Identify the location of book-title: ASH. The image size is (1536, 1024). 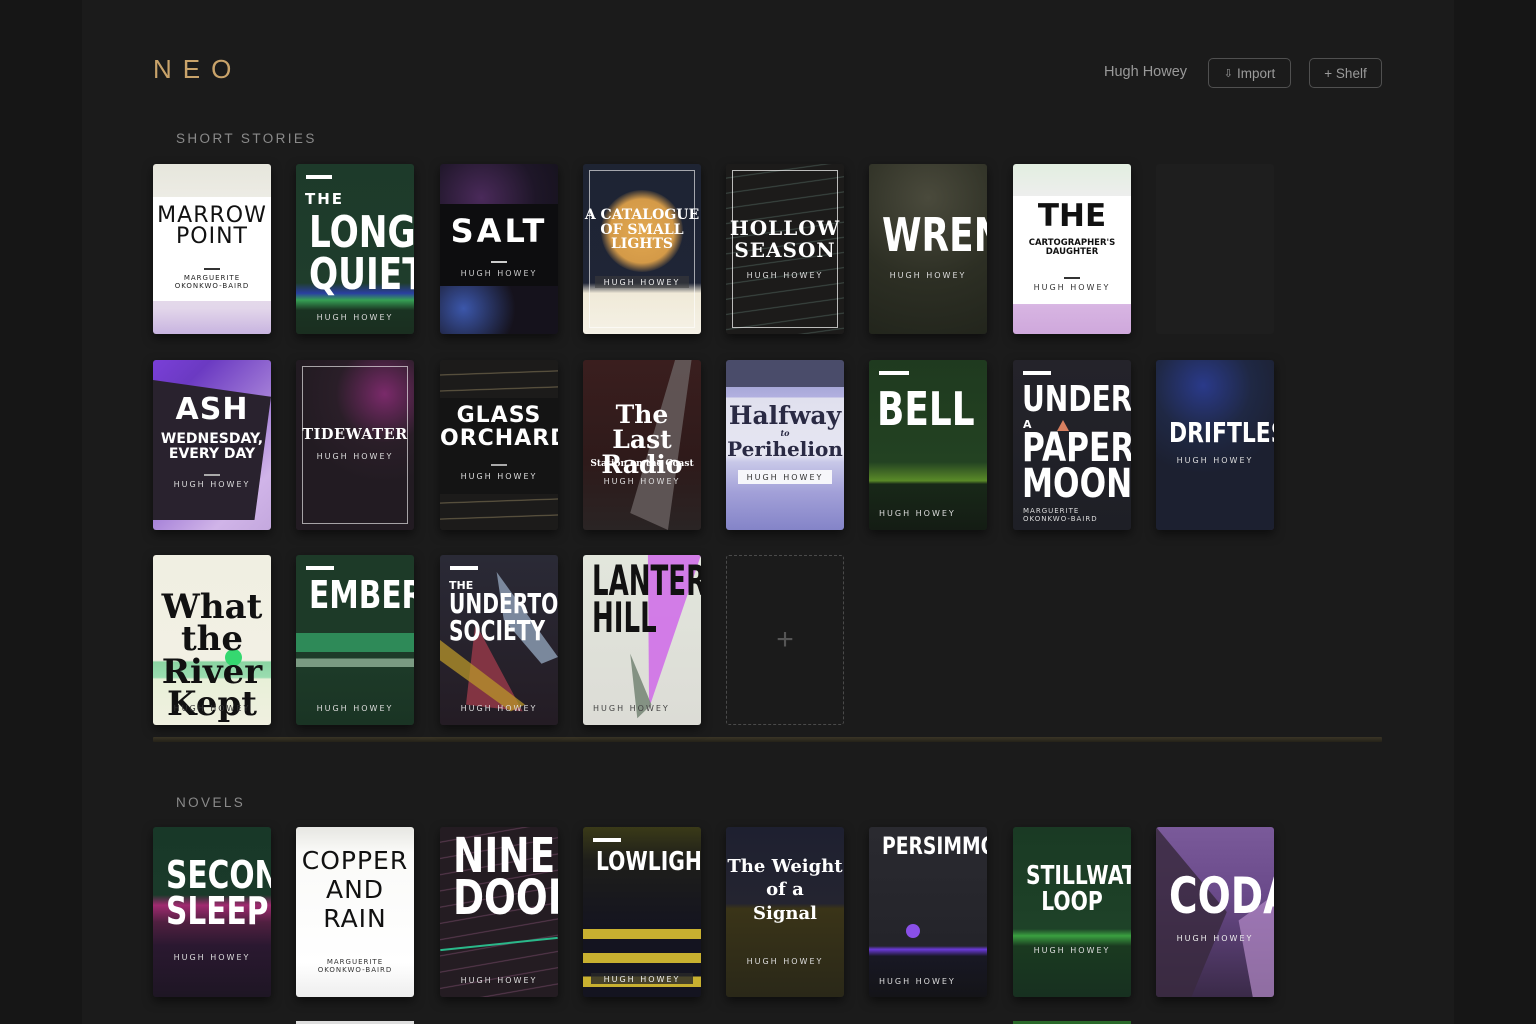
(212, 409).